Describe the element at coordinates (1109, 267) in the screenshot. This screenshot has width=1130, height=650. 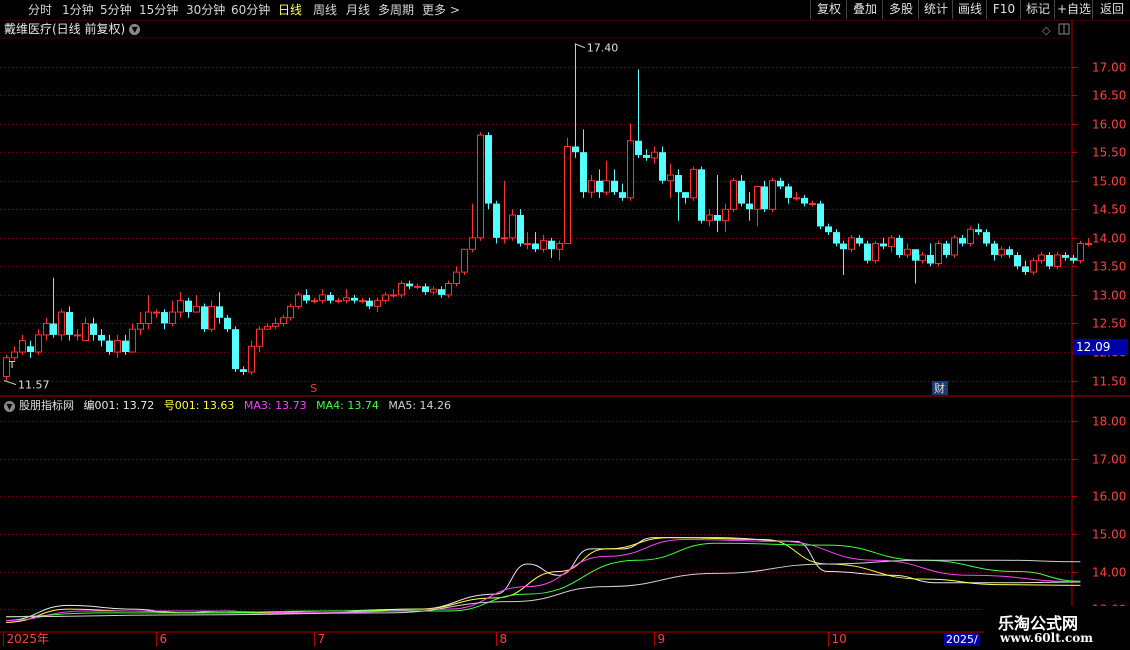
I see `y-tick-label: 13.50` at that location.